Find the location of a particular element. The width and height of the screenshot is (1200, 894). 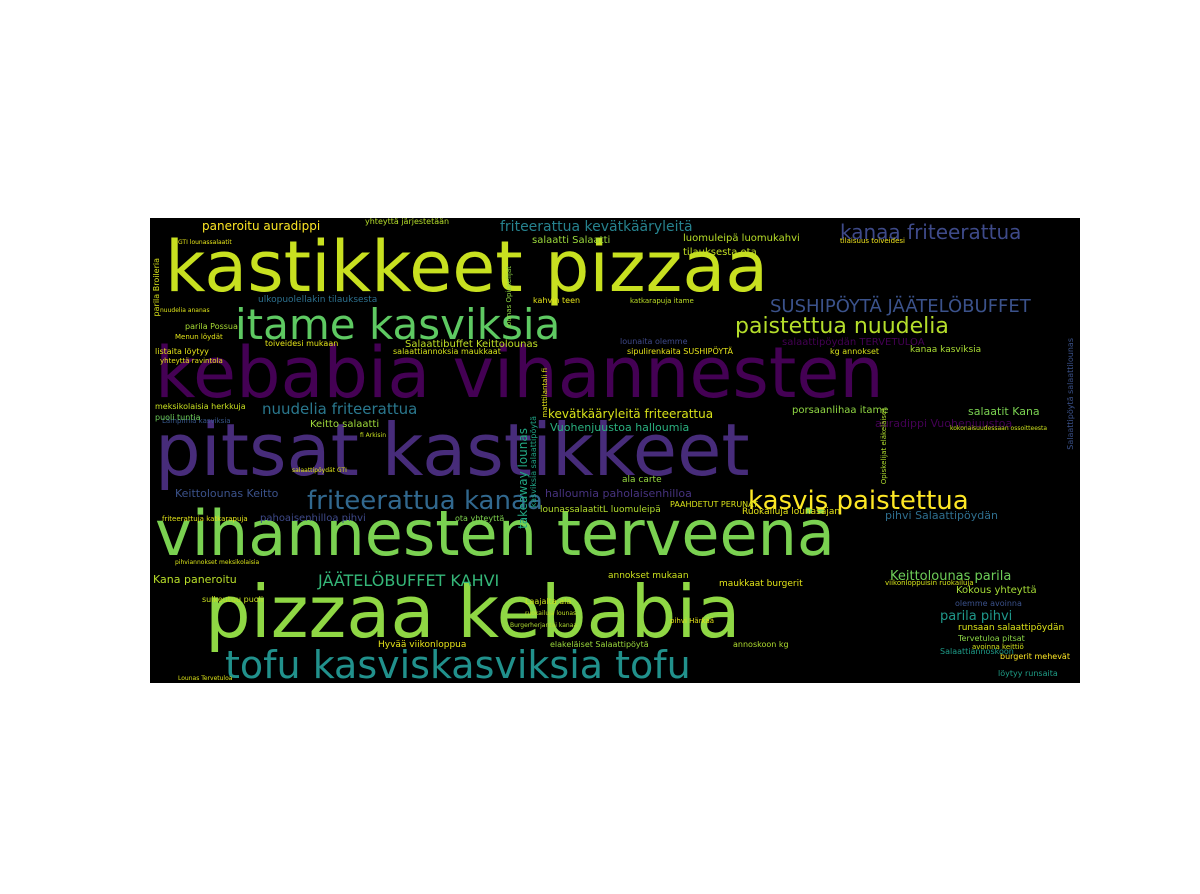

word-yhteytta-jarjestetaan: yhteyttä järjestetään is located at coordinates (407, 222).